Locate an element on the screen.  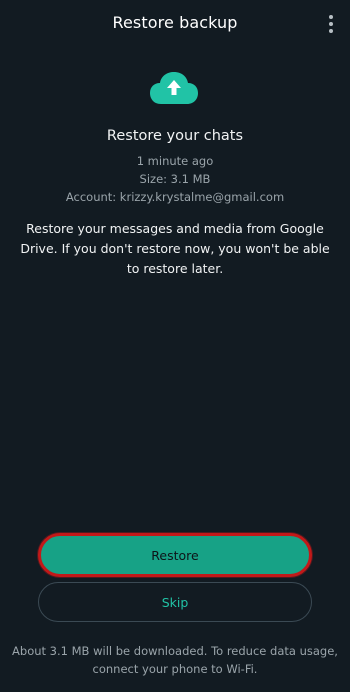
skip-button: Skip is located at coordinates (175, 602).